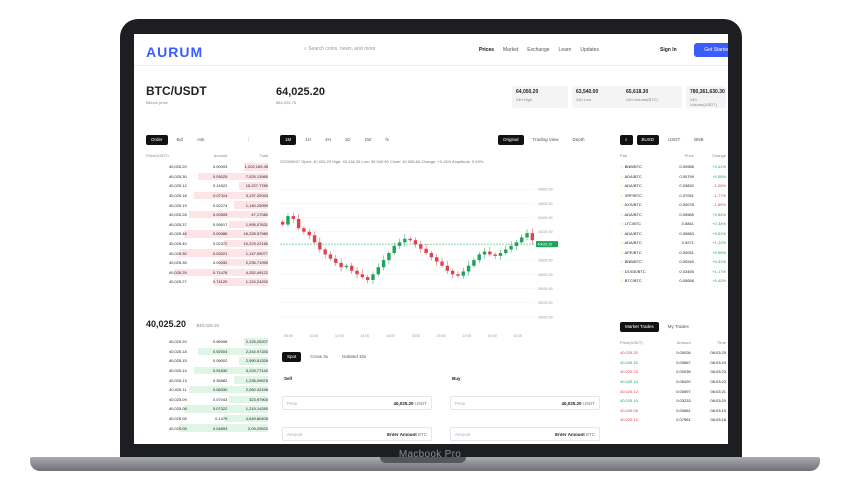 This screenshot has width=846, height=491. I want to click on interval-1h: 1H, so click(308, 140).